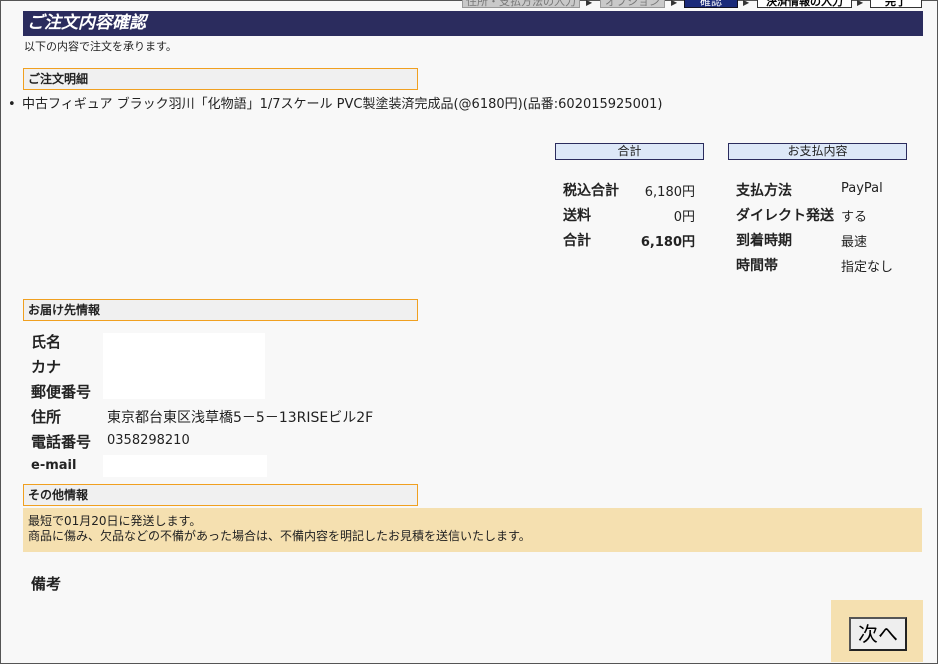 This screenshot has width=938, height=664. What do you see at coordinates (711, 4) in the screenshot?
I see `step-confirm: 確認` at bounding box center [711, 4].